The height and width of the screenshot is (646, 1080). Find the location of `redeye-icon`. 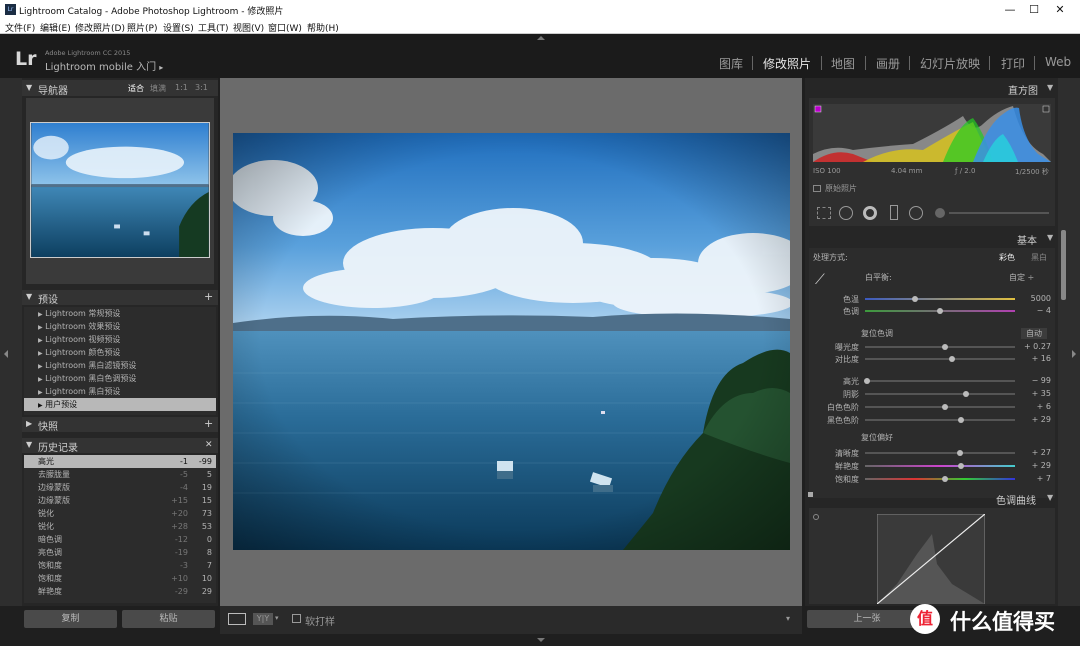

redeye-icon is located at coordinates (870, 213).